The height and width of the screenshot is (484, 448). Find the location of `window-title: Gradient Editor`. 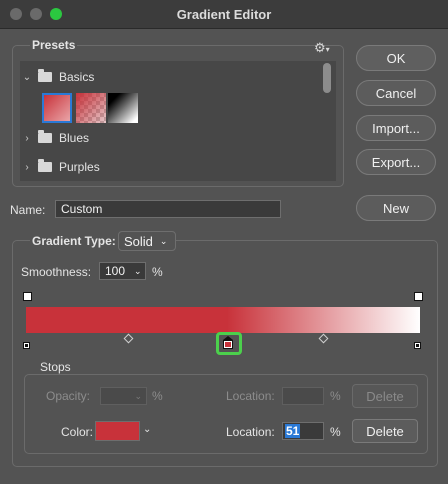

window-title: Gradient Editor is located at coordinates (224, 14).